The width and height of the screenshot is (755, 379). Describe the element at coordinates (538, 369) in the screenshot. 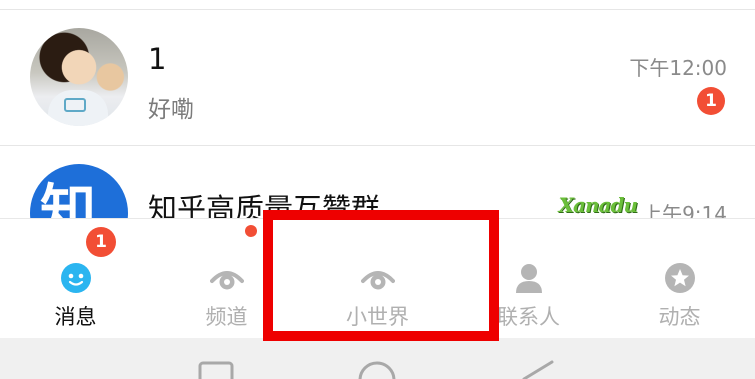

I see `back-icon` at that location.